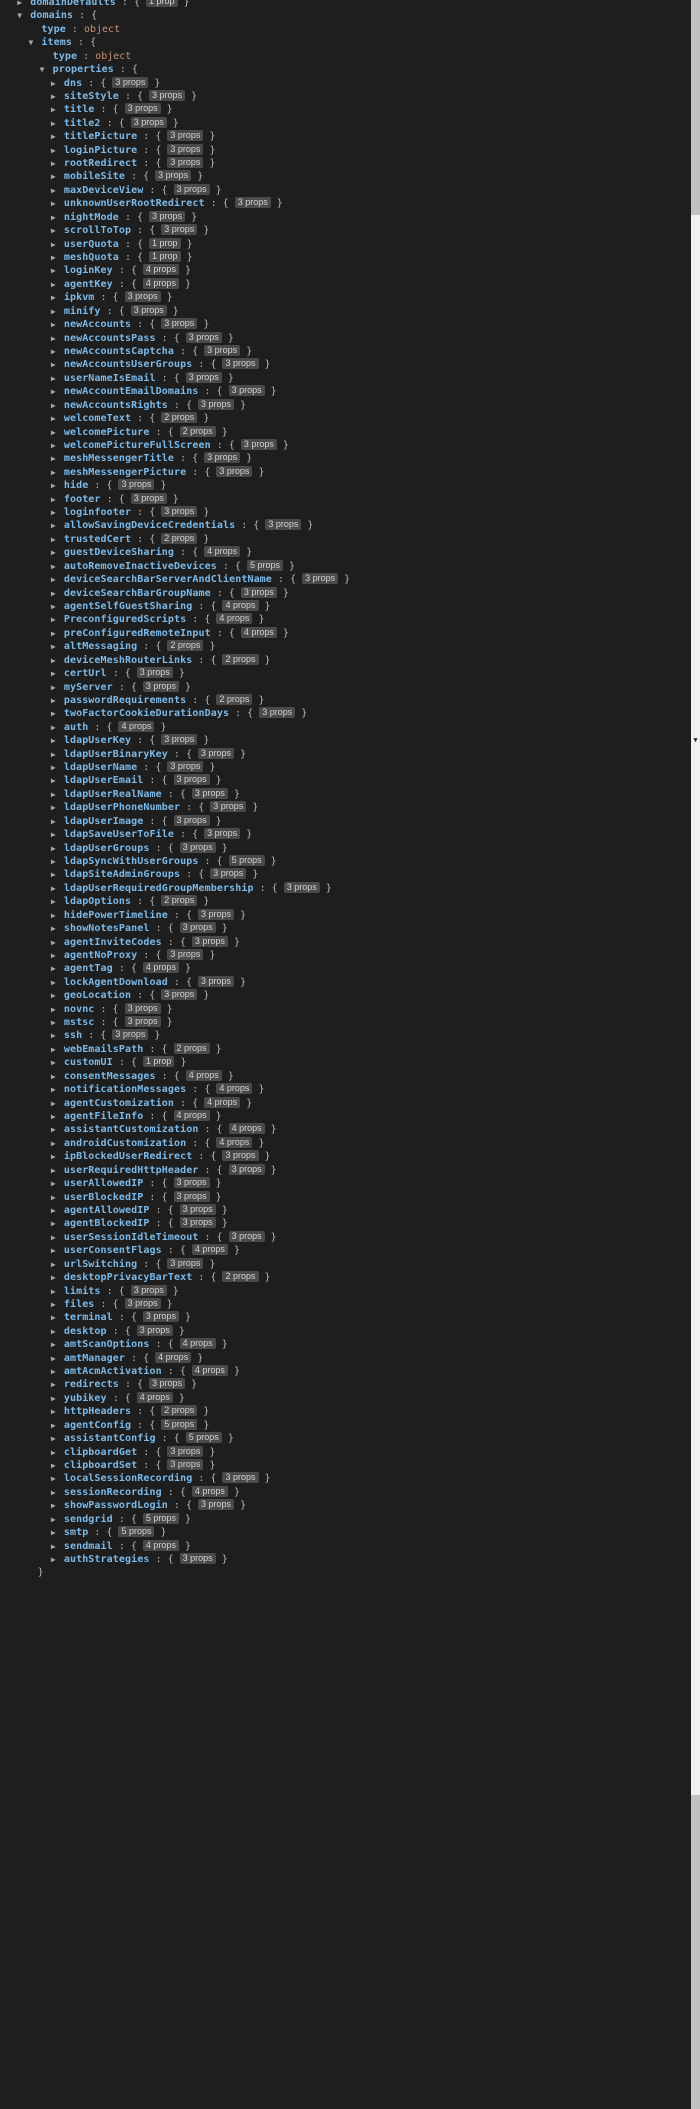 The image size is (700, 2109). I want to click on json-key: agentCustomization, so click(119, 1103).